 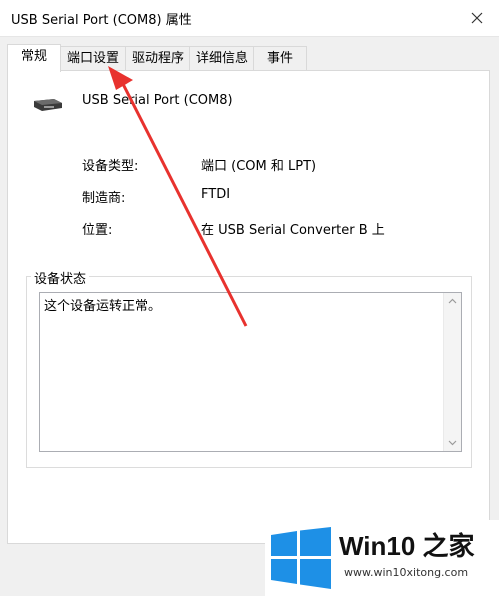 I want to click on title-bar: USB Serial Port (COM8) 属性, so click(x=249, y=18).